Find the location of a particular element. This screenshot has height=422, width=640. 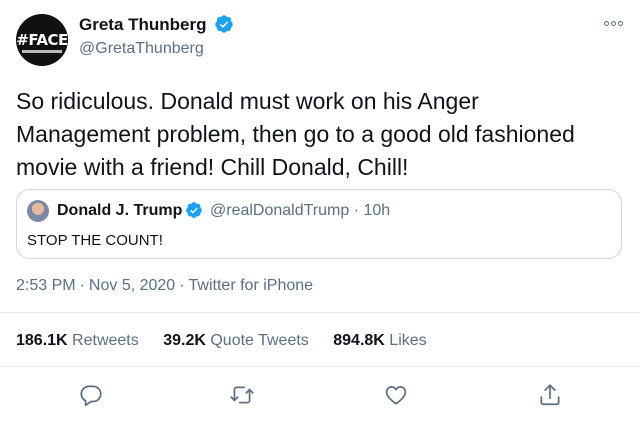

avatar-logo-text: #FACE is located at coordinates (42, 40).